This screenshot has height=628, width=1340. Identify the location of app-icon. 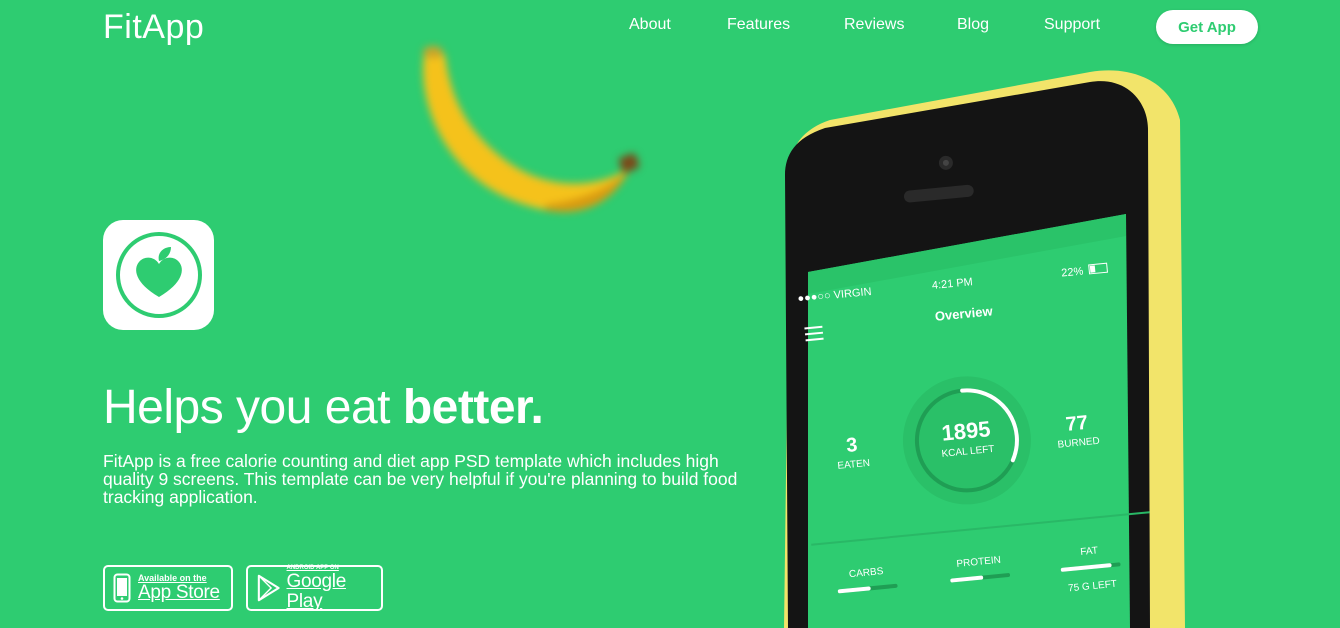
(158, 275).